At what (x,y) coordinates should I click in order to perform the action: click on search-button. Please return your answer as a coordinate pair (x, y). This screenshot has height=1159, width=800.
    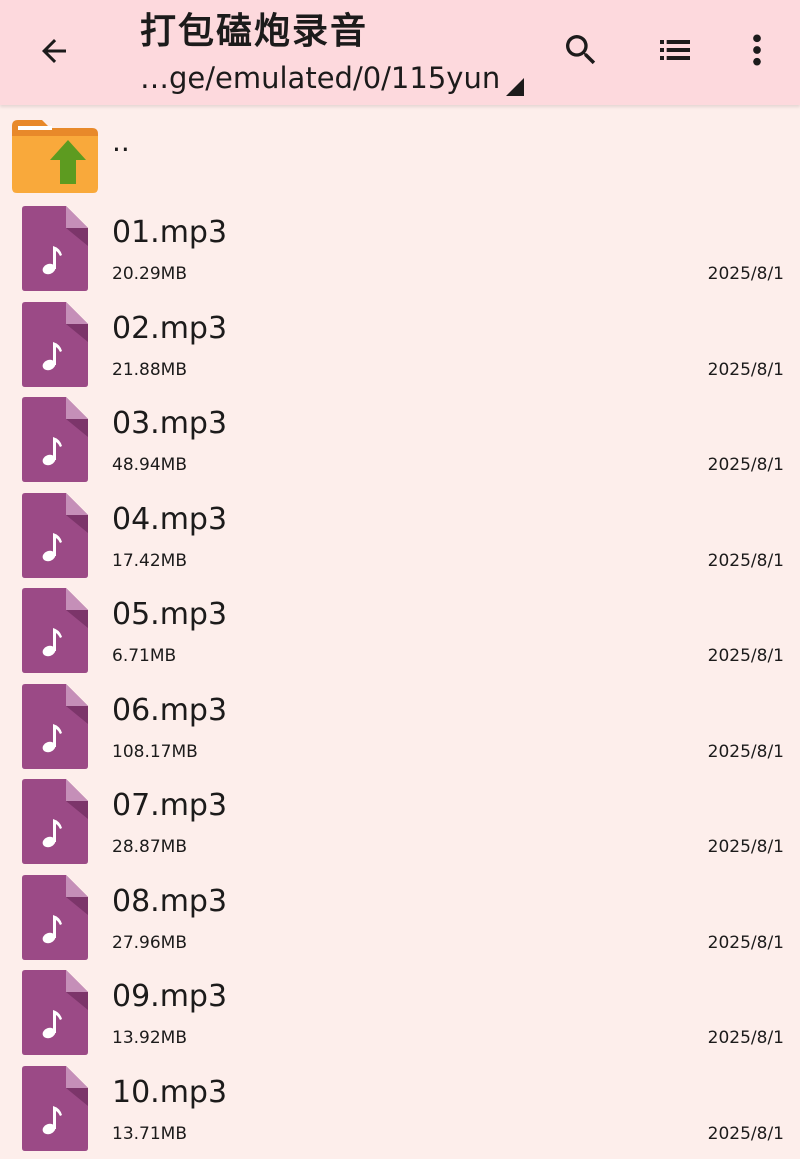
    Looking at the image, I should click on (581, 50).